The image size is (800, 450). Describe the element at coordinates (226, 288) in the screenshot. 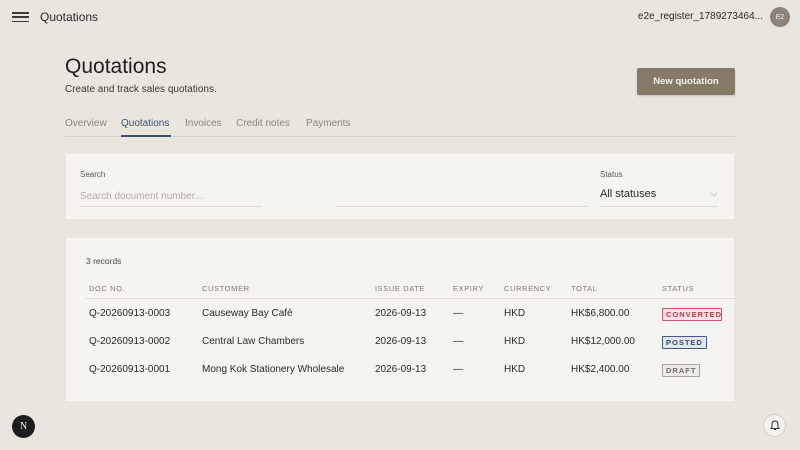

I see `column-header-customer: CUSTOMER` at that location.